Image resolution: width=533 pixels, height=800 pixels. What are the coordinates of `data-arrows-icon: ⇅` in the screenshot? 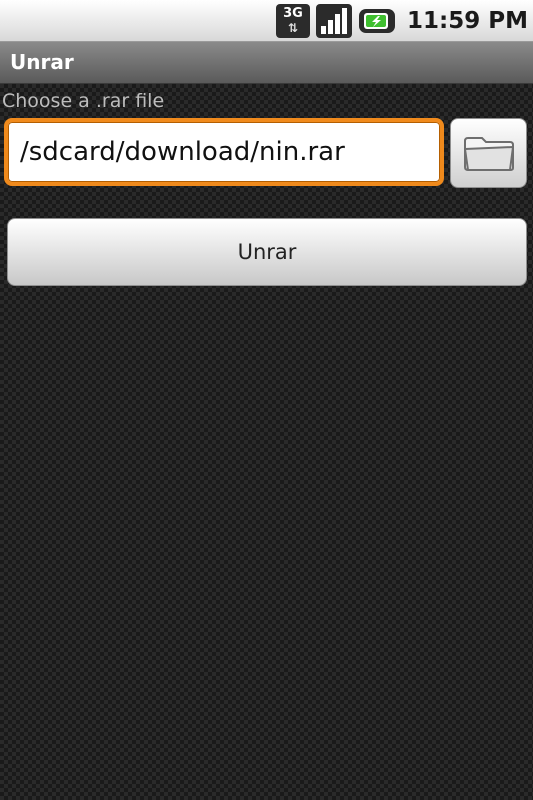 It's located at (293, 28).